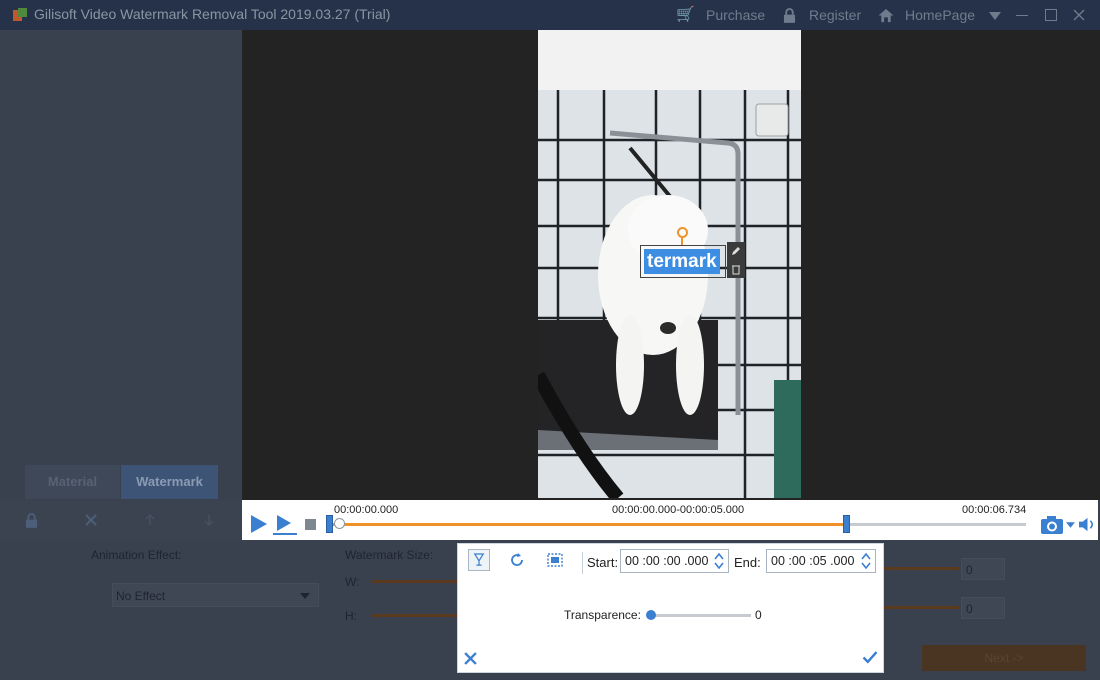 The height and width of the screenshot is (680, 1100). What do you see at coordinates (20, 14) in the screenshot?
I see `app-logo-icon` at bounding box center [20, 14].